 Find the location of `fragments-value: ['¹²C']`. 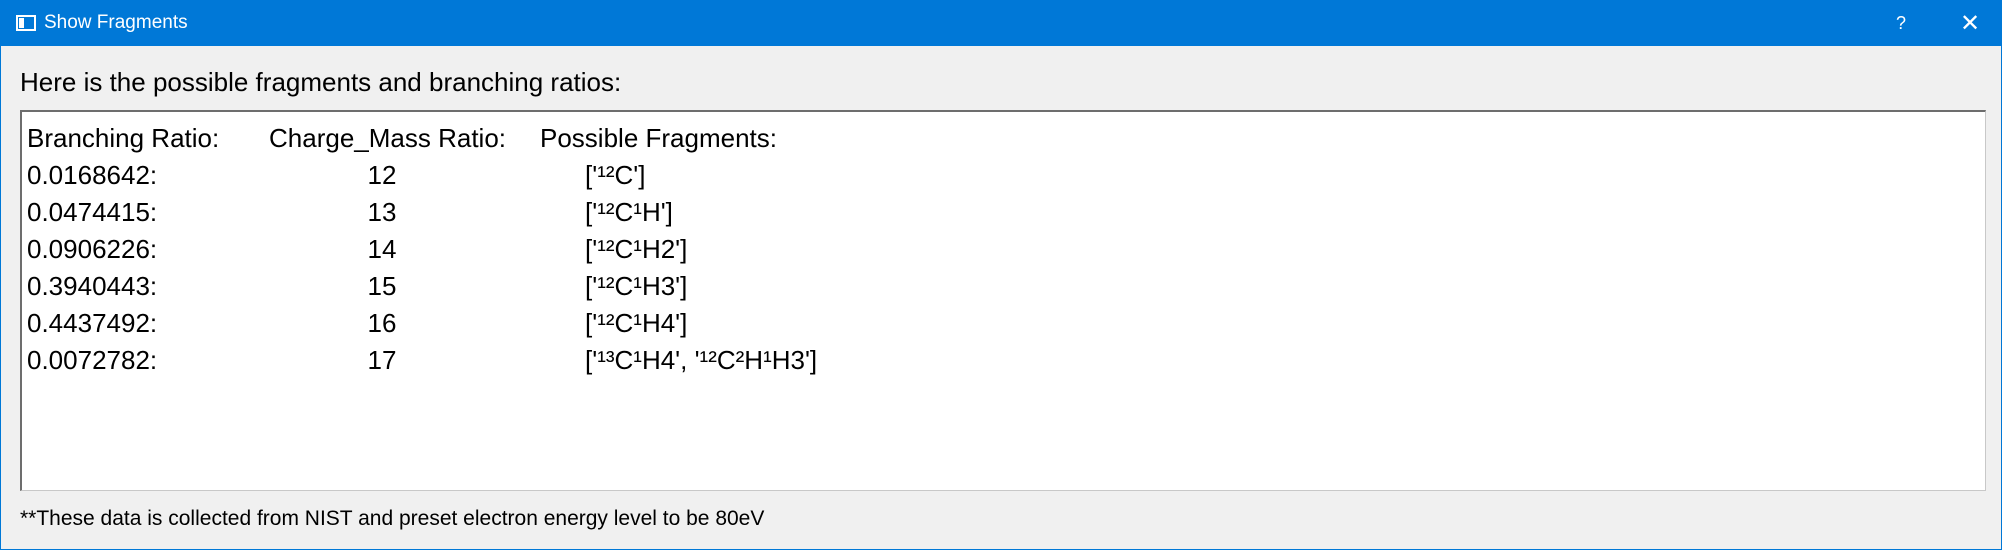

fragments-value: ['¹²C'] is located at coordinates (615, 175).